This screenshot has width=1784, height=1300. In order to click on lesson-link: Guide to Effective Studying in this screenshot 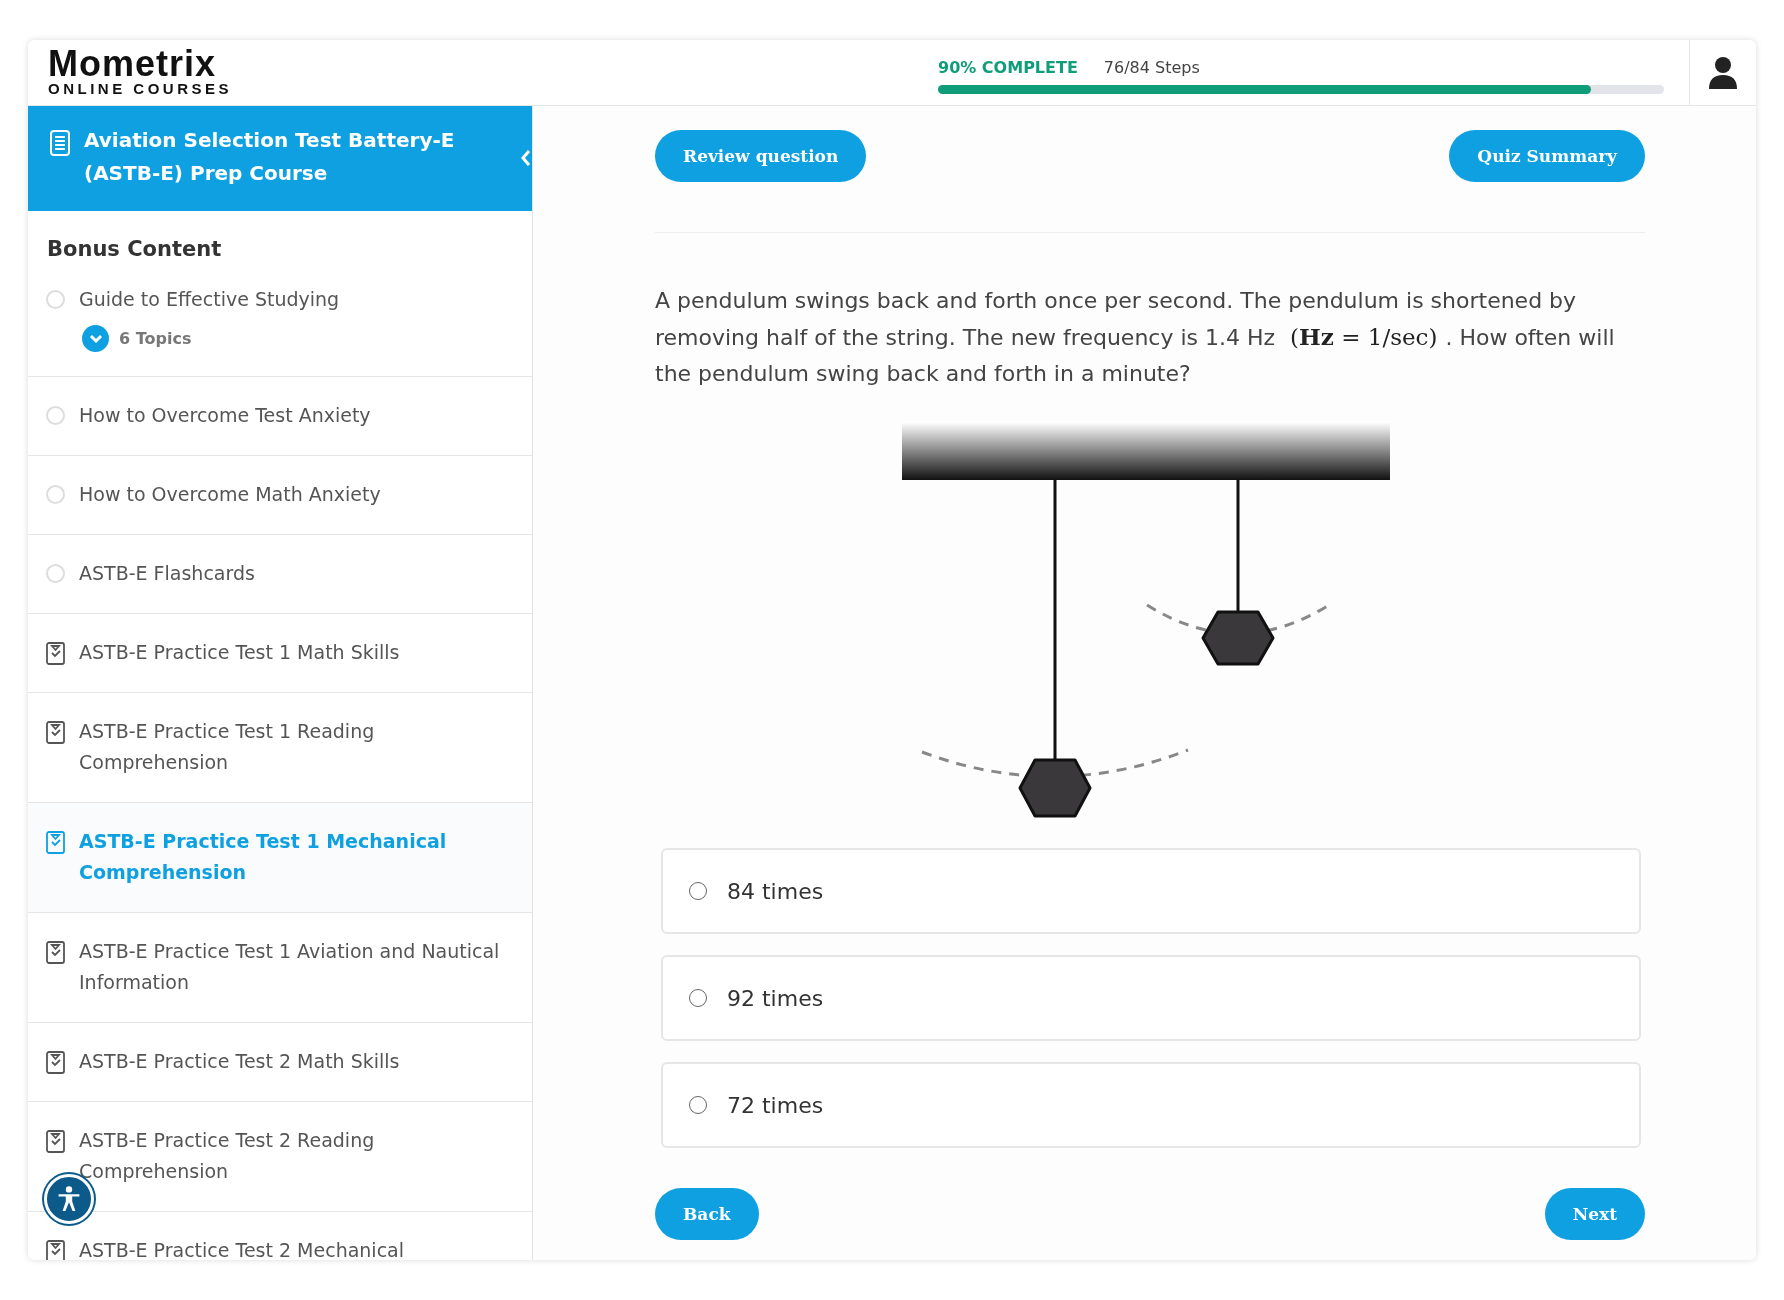, I will do `click(209, 299)`.